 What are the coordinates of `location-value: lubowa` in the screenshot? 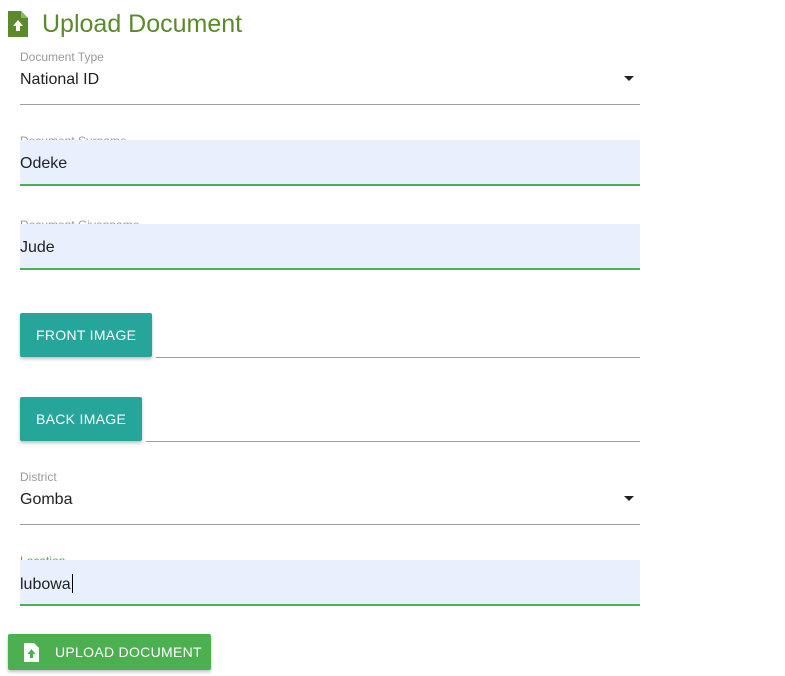 It's located at (45, 584).